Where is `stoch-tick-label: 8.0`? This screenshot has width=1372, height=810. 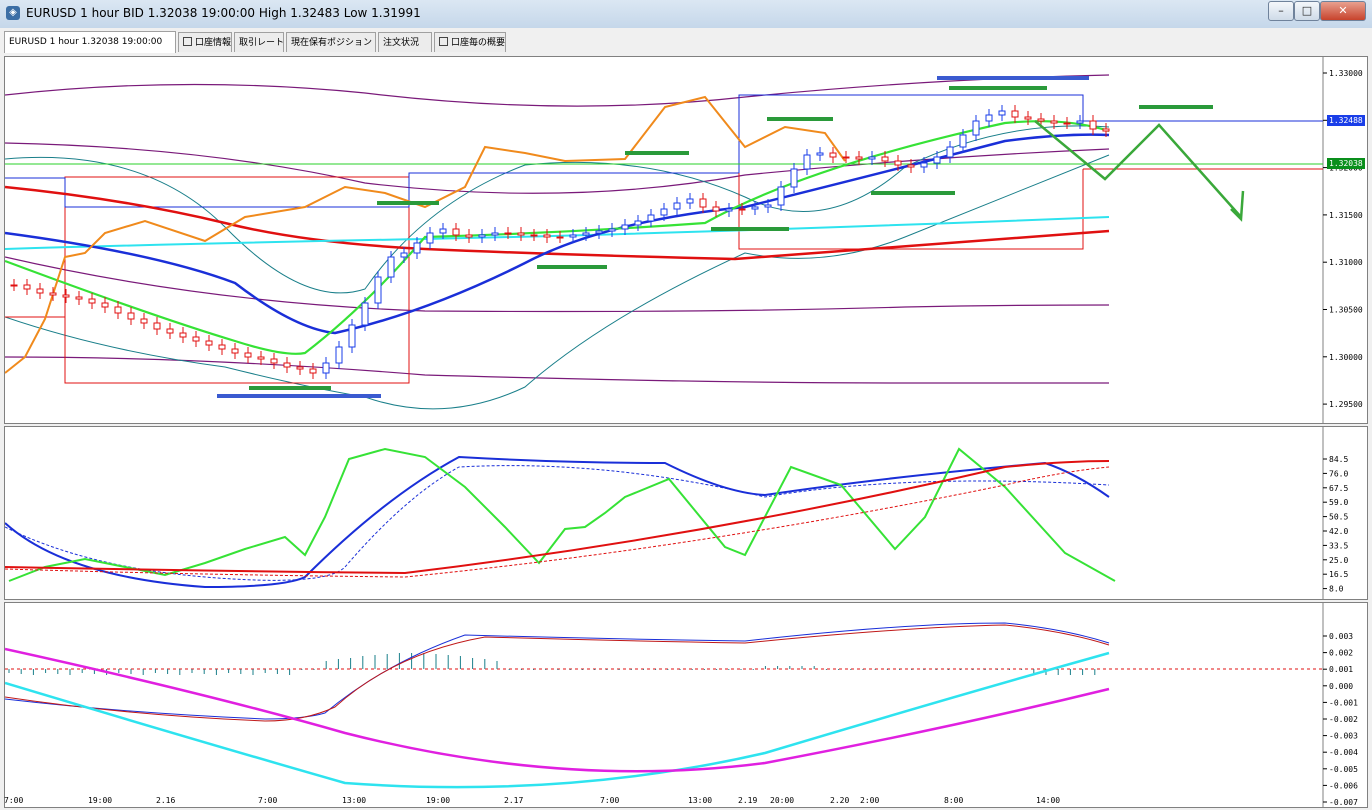 stoch-tick-label: 8.0 is located at coordinates (1336, 589).